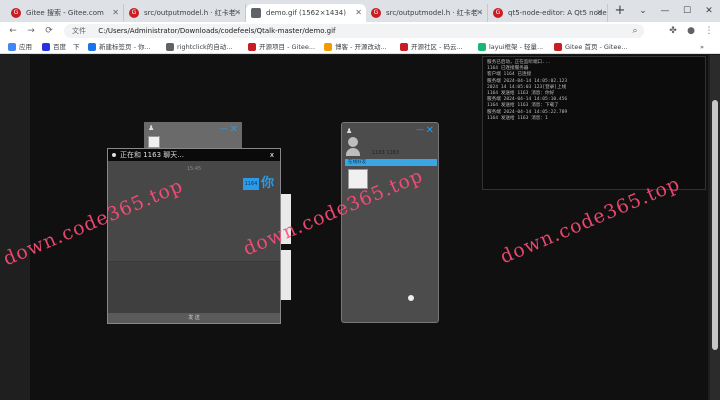  I want to click on extensions-icon: ✤, so click(673, 31).